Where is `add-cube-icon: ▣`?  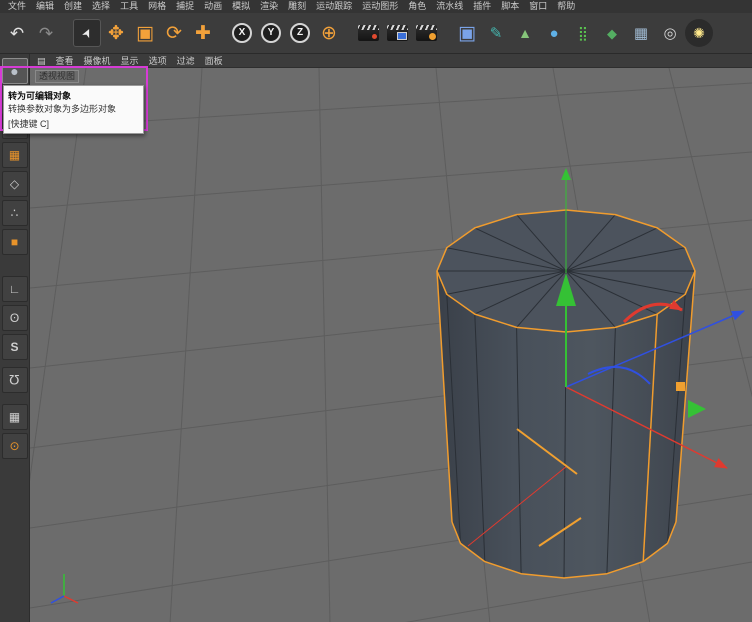
add-cube-icon: ▣ is located at coordinates (467, 33).